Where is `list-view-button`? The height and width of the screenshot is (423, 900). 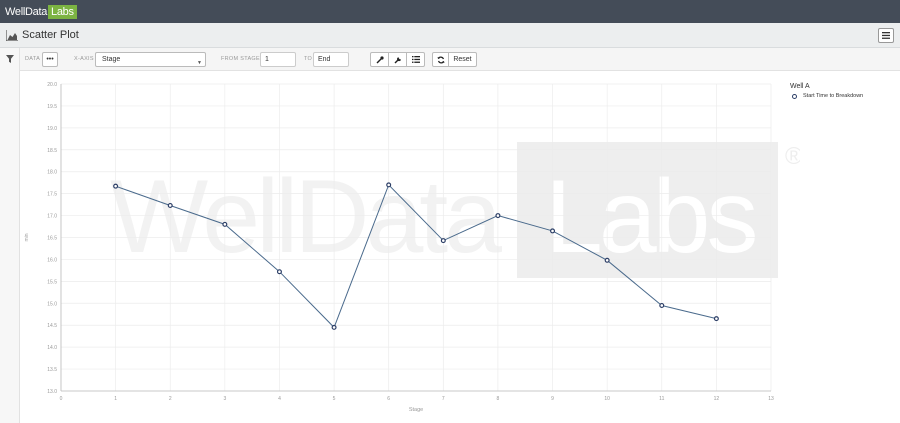 list-view-button is located at coordinates (415, 59).